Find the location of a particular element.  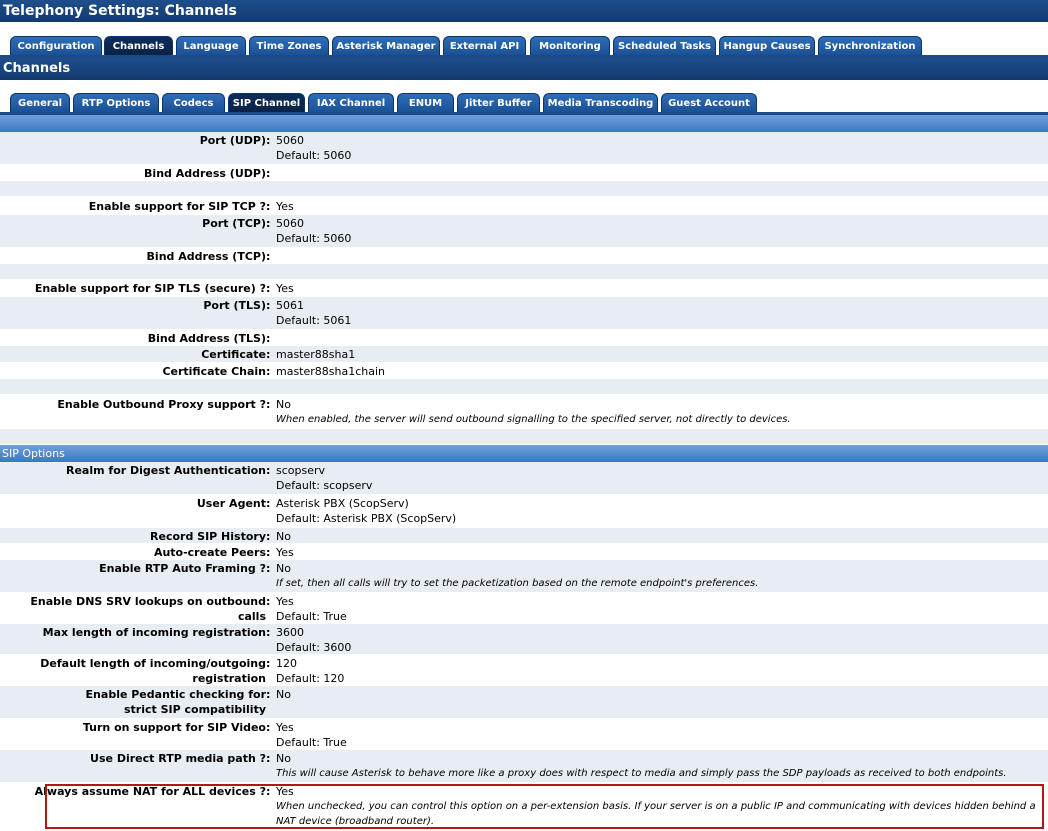

tab-language: Language is located at coordinates (211, 46).